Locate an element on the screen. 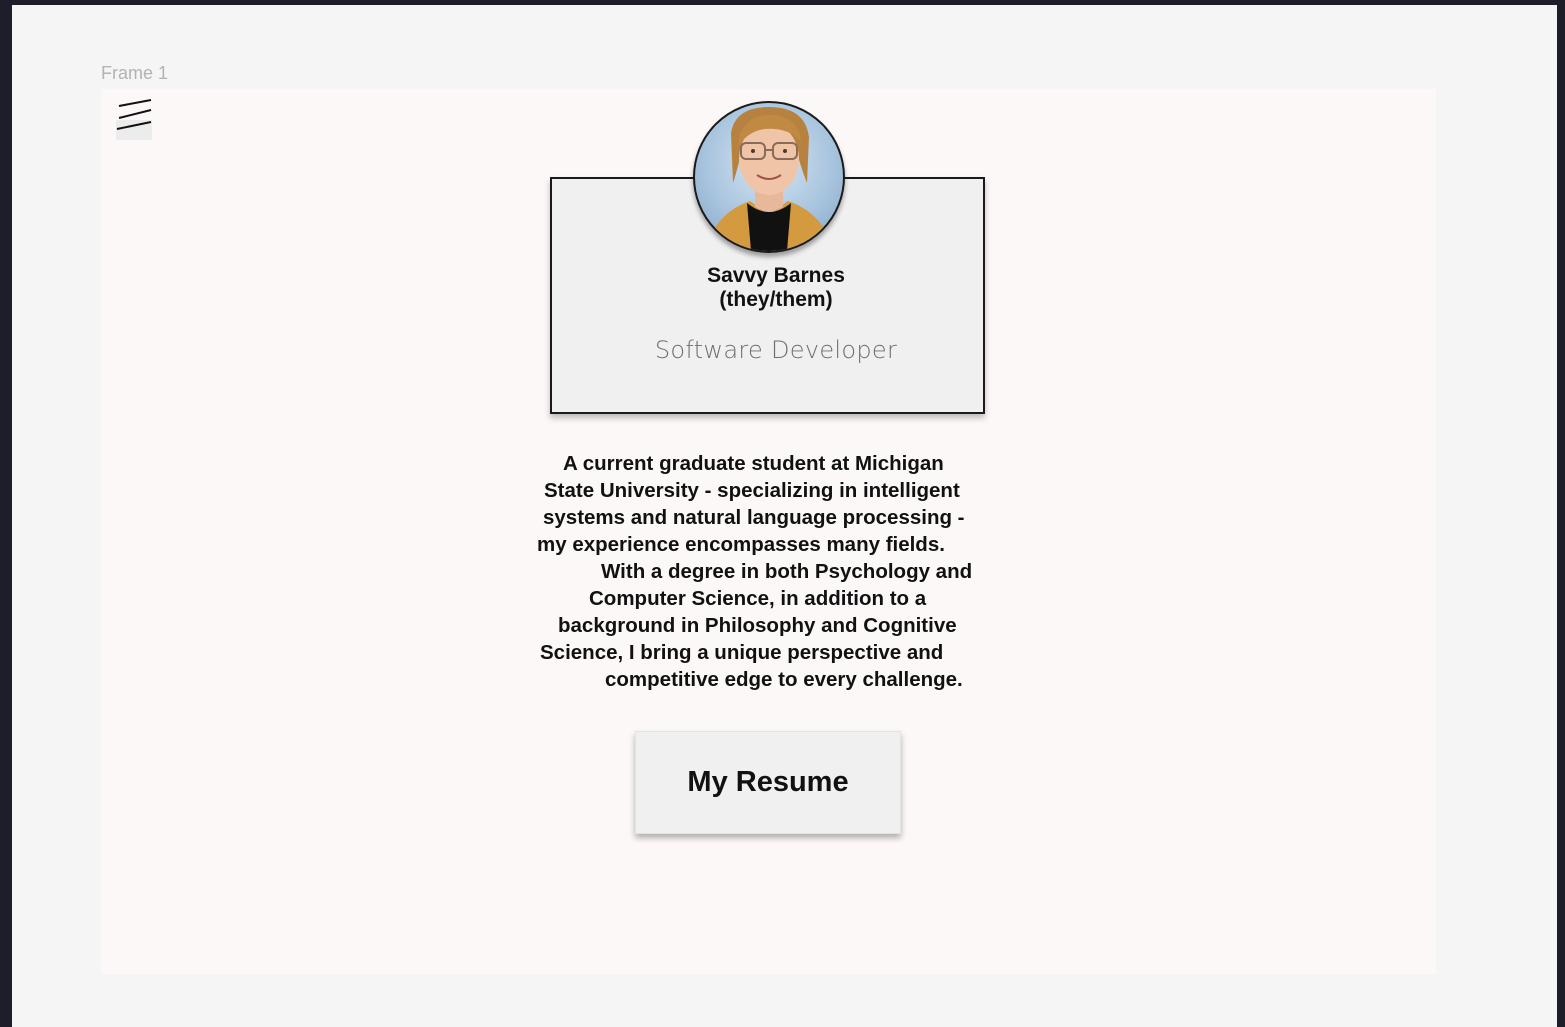  menu-button is located at coordinates (134, 119).